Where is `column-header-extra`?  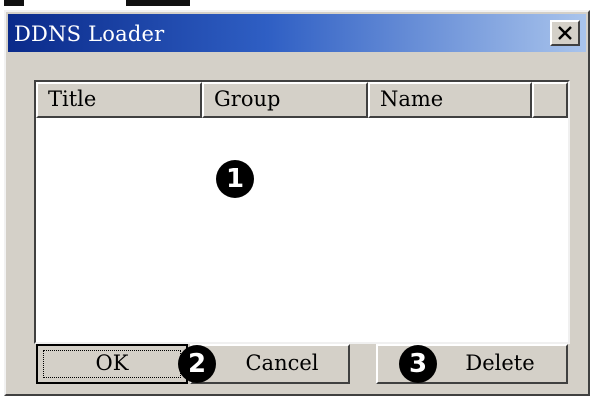 column-header-extra is located at coordinates (550, 100).